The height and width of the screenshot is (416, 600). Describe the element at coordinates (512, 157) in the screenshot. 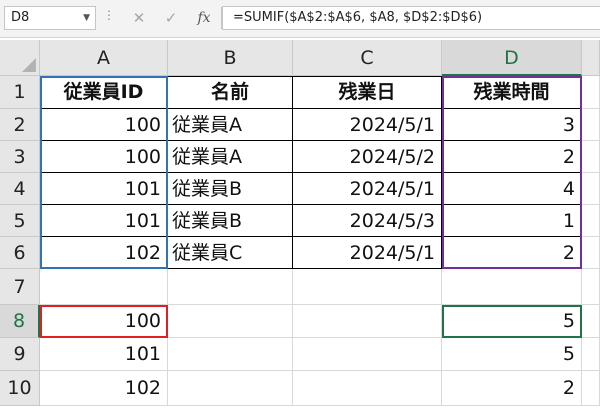

I see `cell-d3: 2` at that location.